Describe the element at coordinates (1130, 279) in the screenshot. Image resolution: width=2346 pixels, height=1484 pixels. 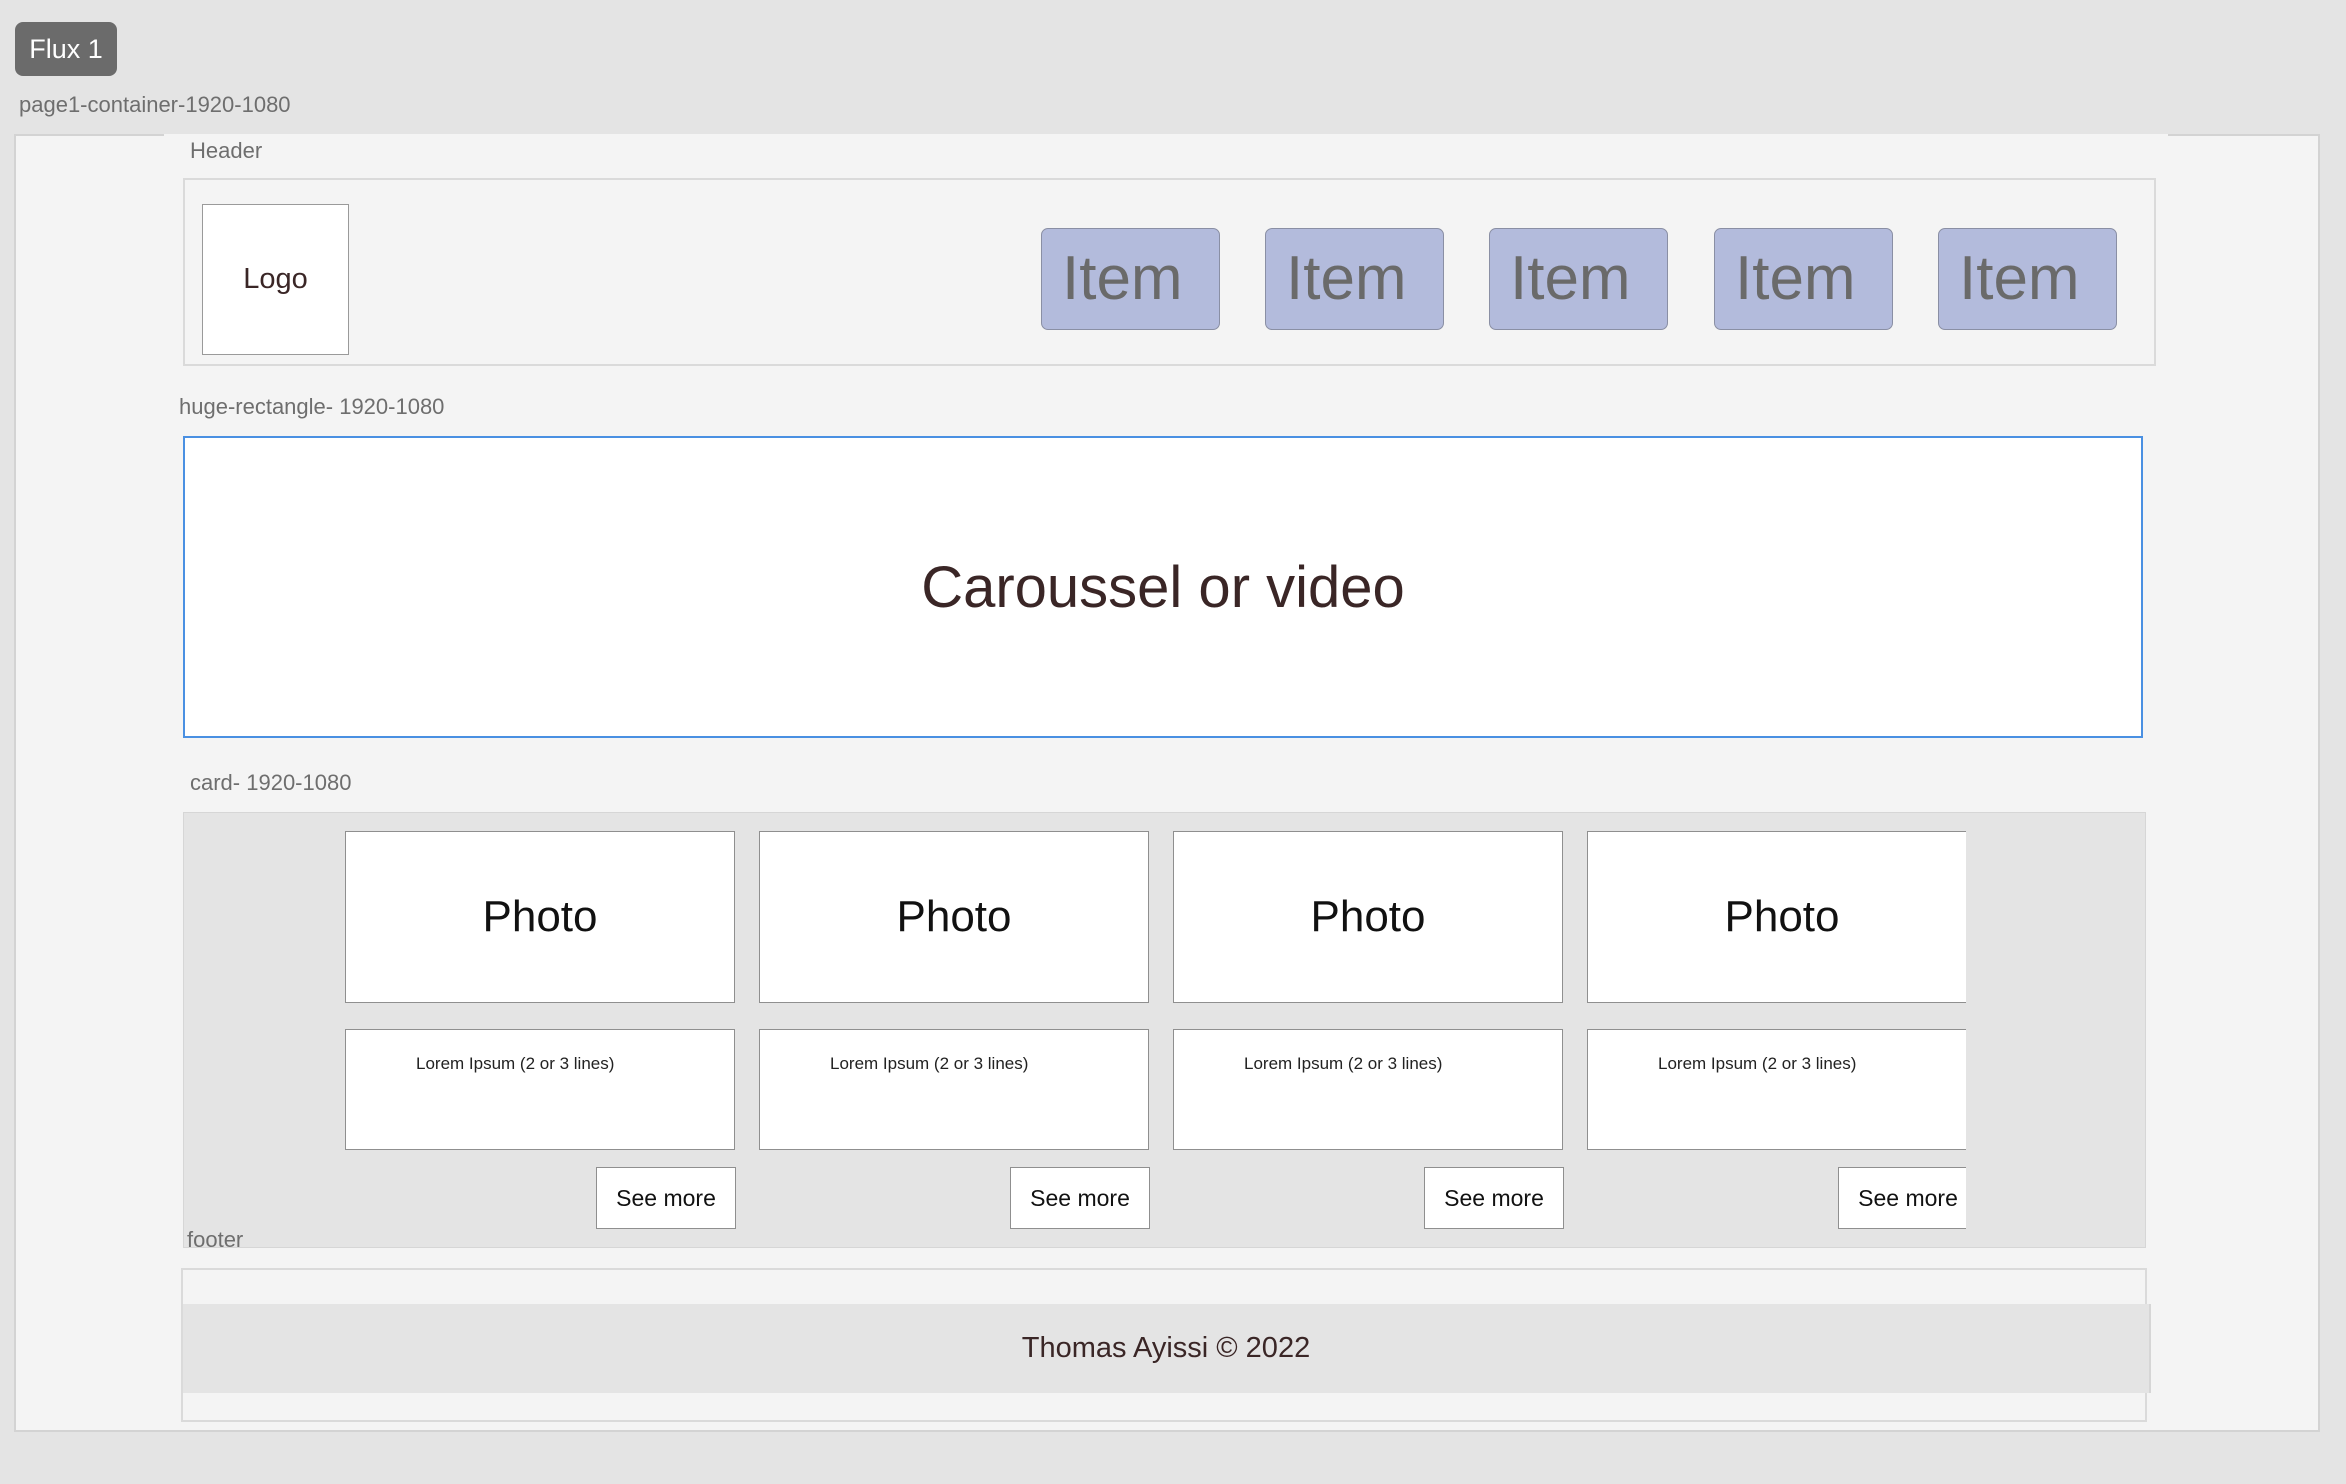
I see `nav-item-1: Item` at that location.